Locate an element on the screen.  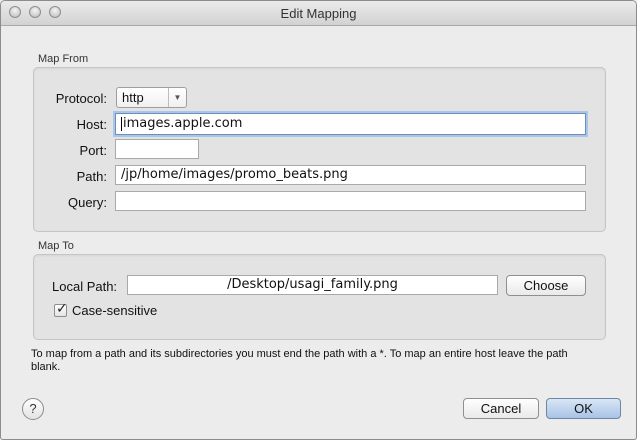
choose-button: Choose is located at coordinates (546, 285).